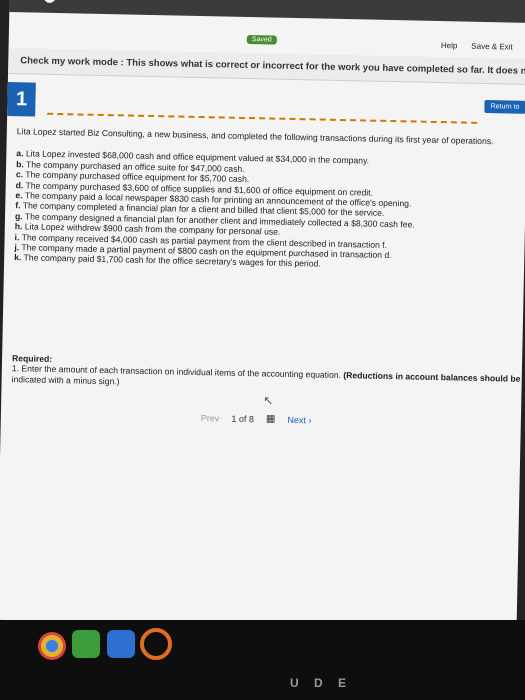 The image size is (525, 700). Describe the element at coordinates (256, 418) in the screenshot. I see `pagination: Prev 1 of 8 ▦ Next ›` at that location.